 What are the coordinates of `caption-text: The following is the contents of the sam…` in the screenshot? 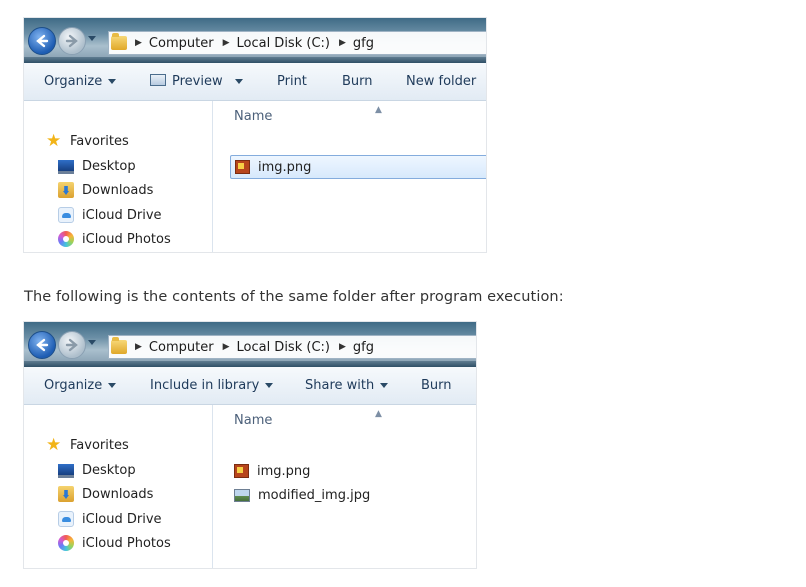 It's located at (294, 297).